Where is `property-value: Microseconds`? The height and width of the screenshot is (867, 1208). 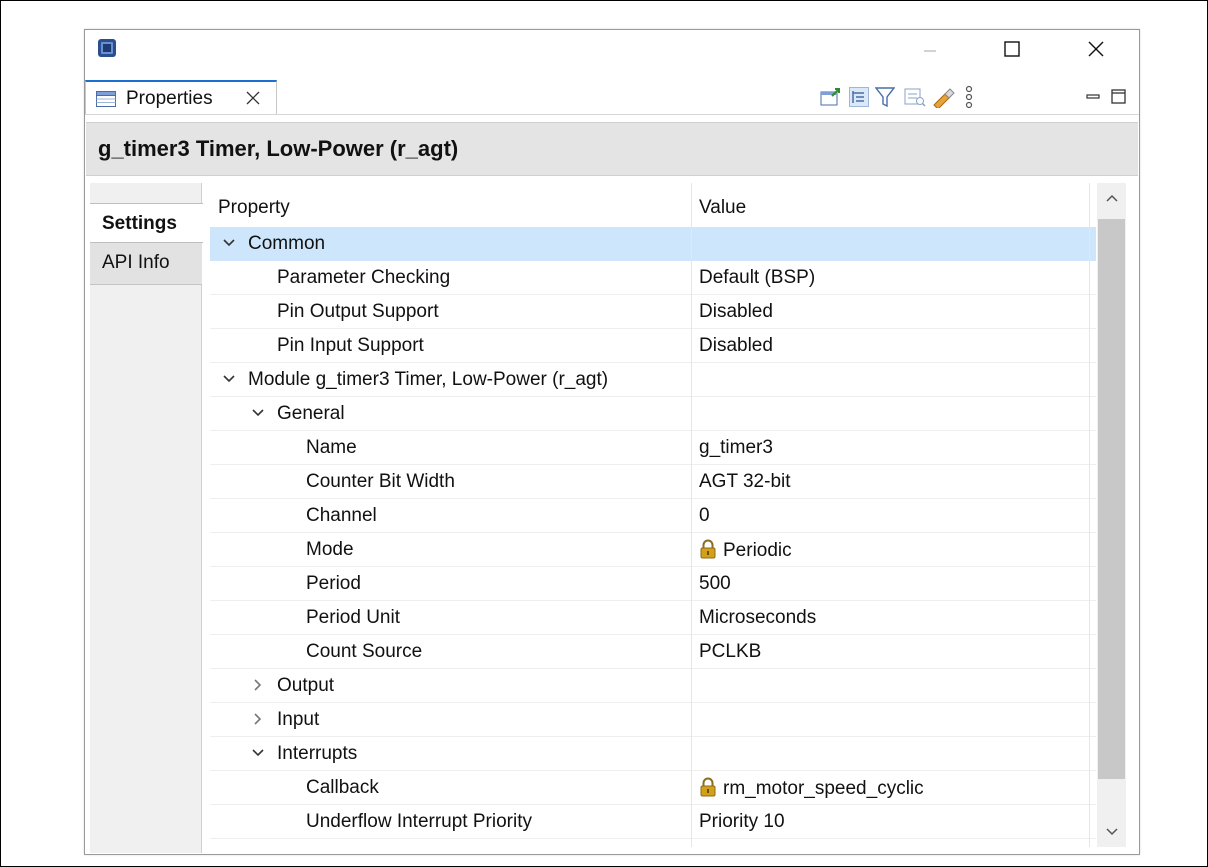
property-value: Microseconds is located at coordinates (757, 618).